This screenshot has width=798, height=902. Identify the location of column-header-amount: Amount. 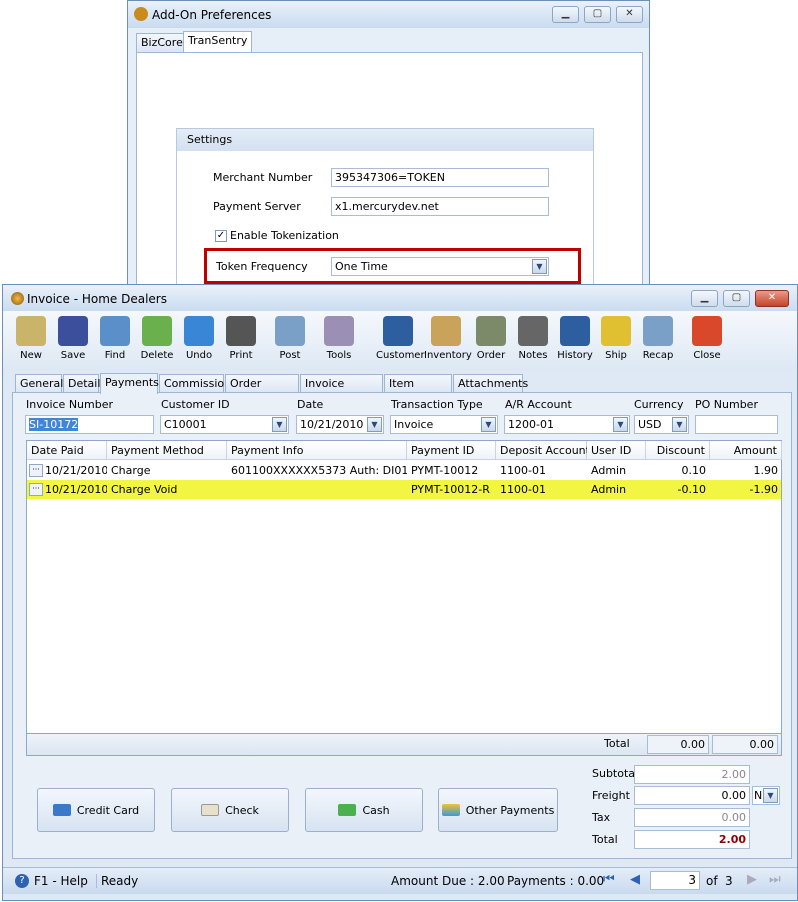
(746, 450).